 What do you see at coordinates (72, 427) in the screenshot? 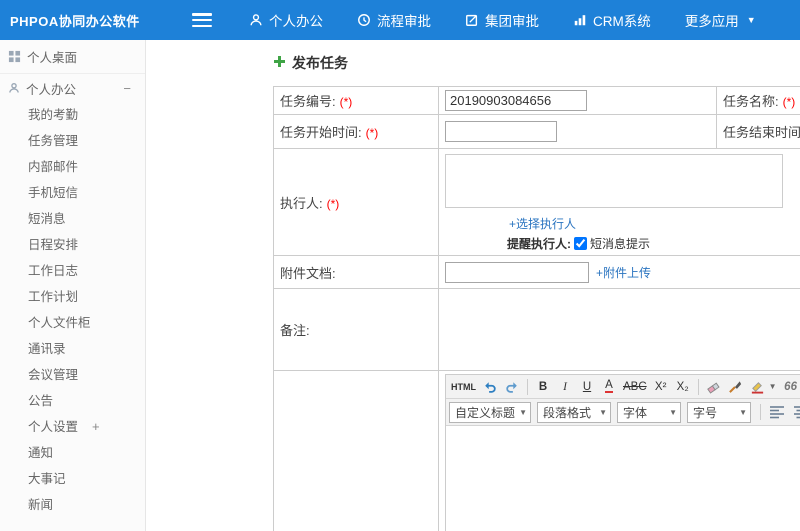
I see `sidebar-section-personal-settings: 个人设置 +` at bounding box center [72, 427].